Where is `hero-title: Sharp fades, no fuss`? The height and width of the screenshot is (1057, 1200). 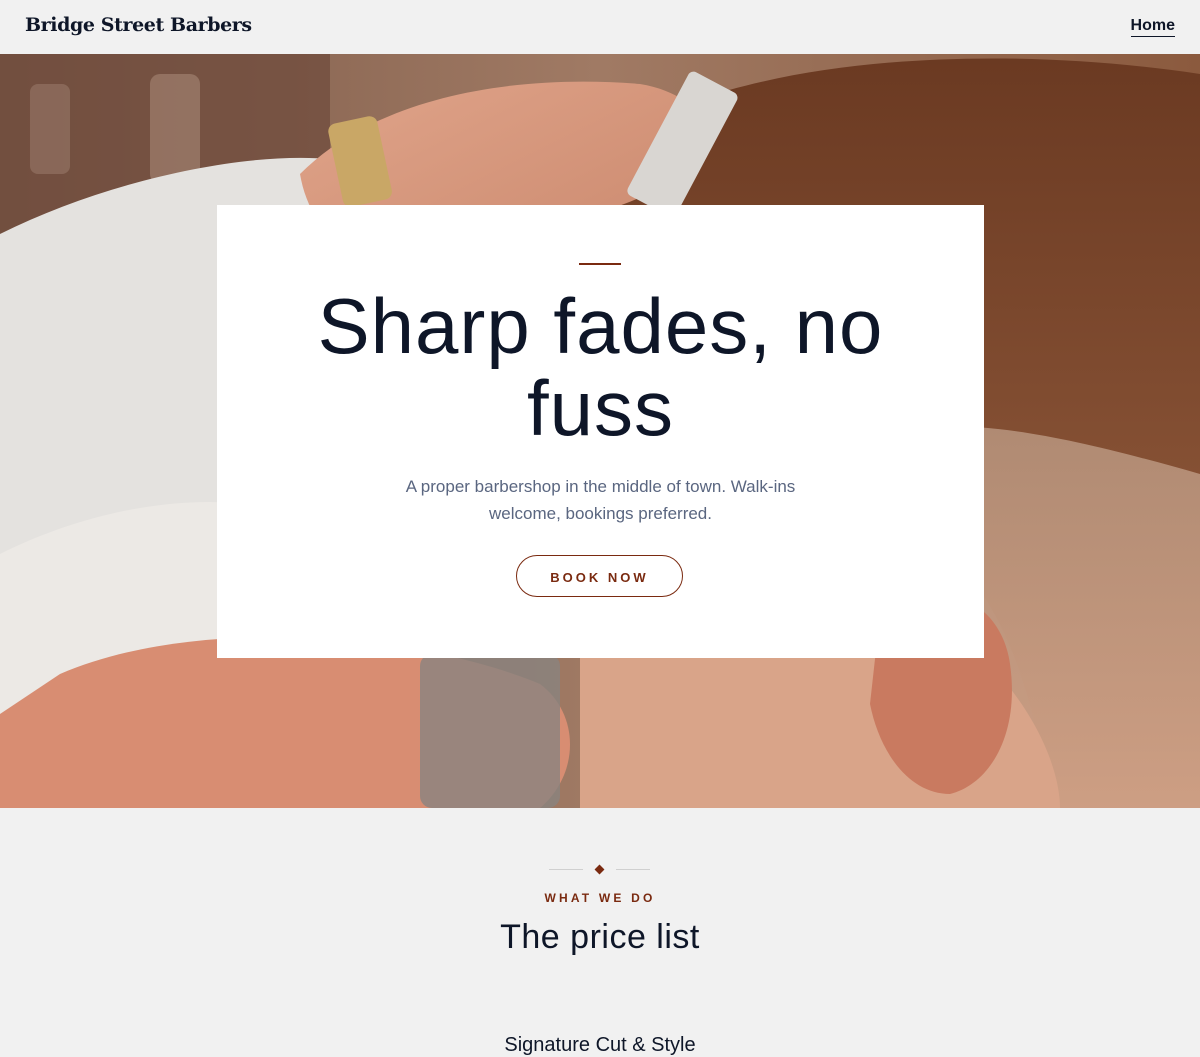
hero-title: Sharp fades, no fuss is located at coordinates (600, 367).